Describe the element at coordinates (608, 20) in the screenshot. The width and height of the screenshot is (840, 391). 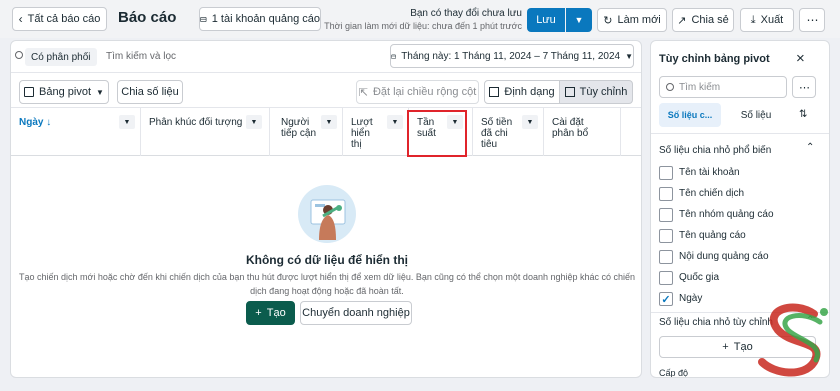
I see `refresh-icon: ↻` at that location.